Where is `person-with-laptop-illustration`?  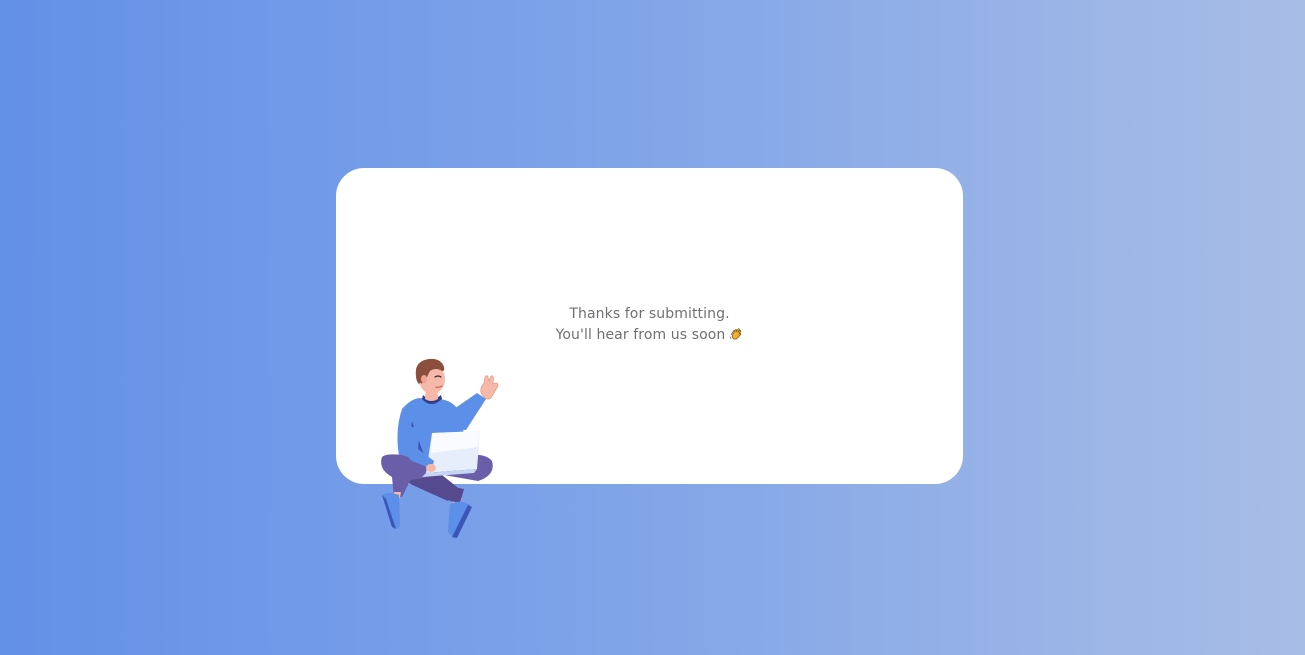 person-with-laptop-illustration is located at coordinates (440, 448).